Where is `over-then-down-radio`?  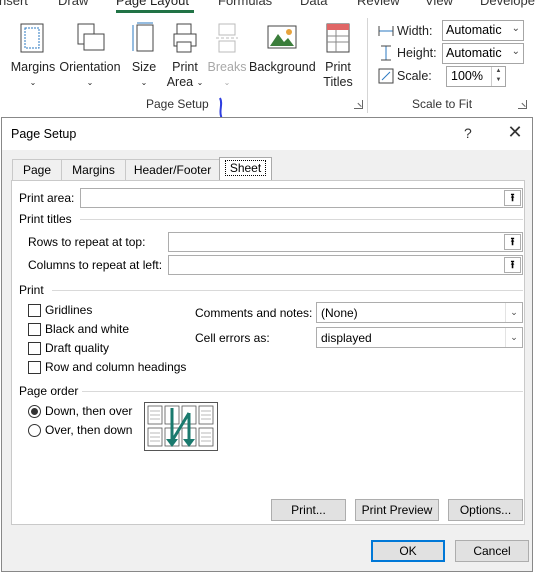 over-then-down-radio is located at coordinates (34, 430).